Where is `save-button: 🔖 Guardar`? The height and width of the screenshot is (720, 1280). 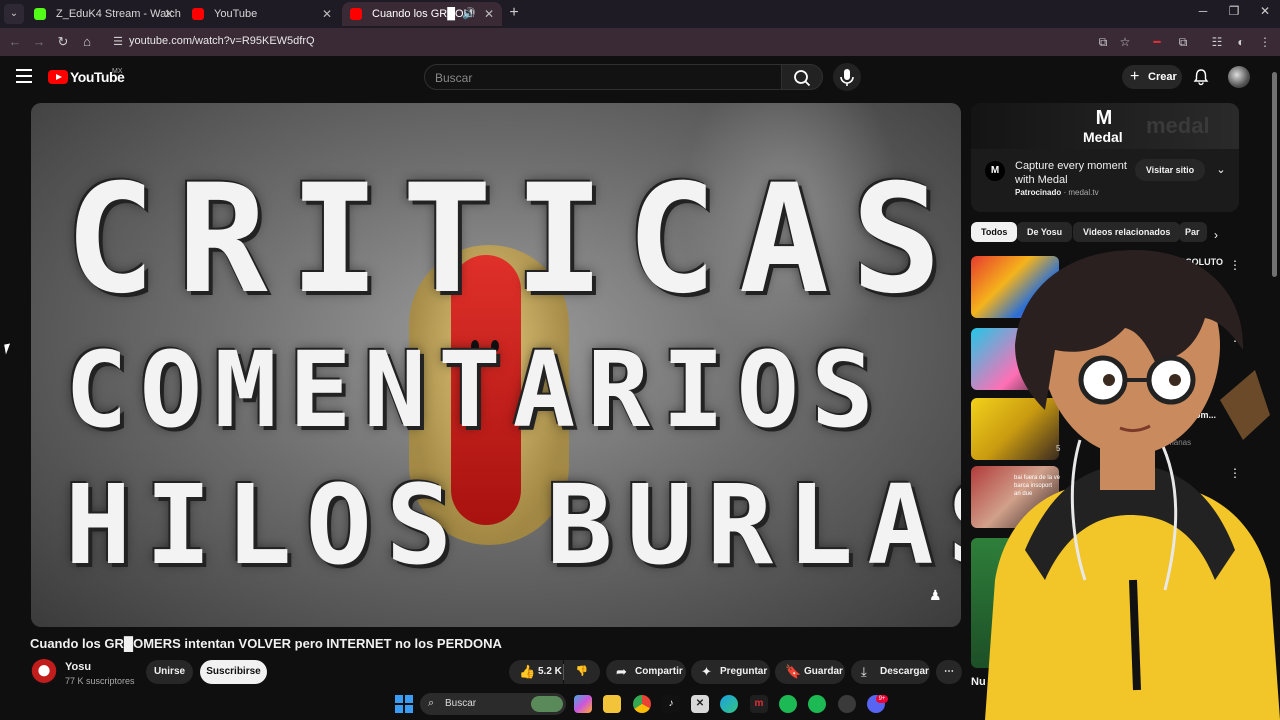 save-button: 🔖 Guardar is located at coordinates (810, 672).